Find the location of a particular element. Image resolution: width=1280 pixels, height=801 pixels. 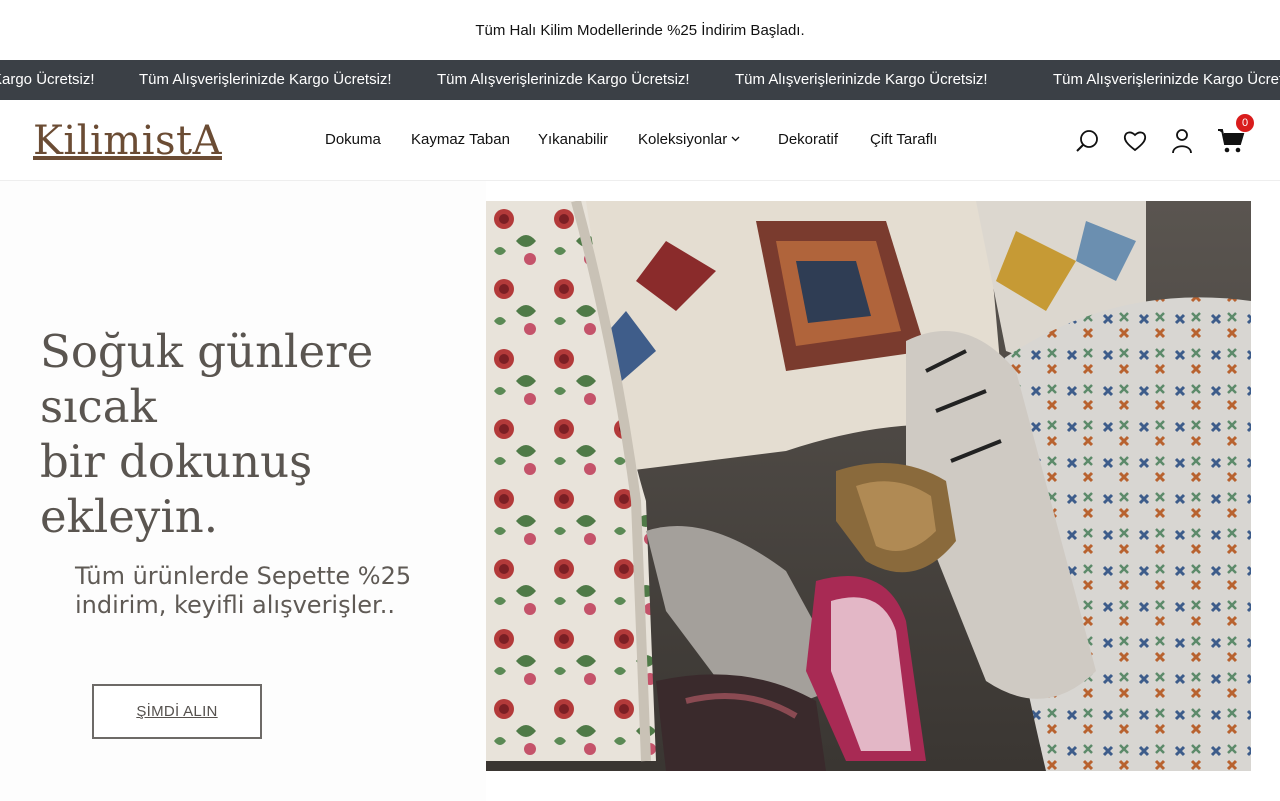

hero-headline-line1: Soğuk günlere sıcak is located at coordinates (207, 379).